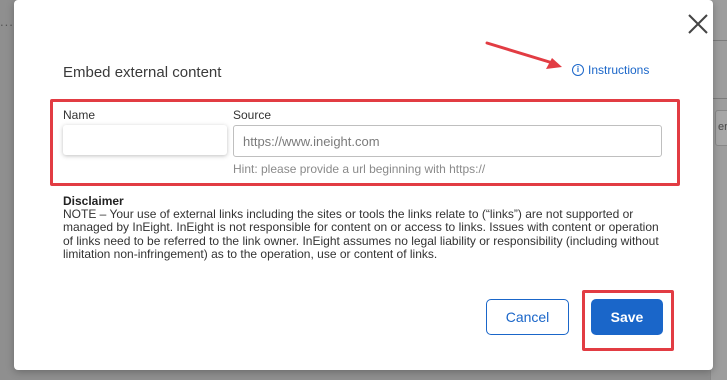  Describe the element at coordinates (447, 141) in the screenshot. I see `source-input` at that location.